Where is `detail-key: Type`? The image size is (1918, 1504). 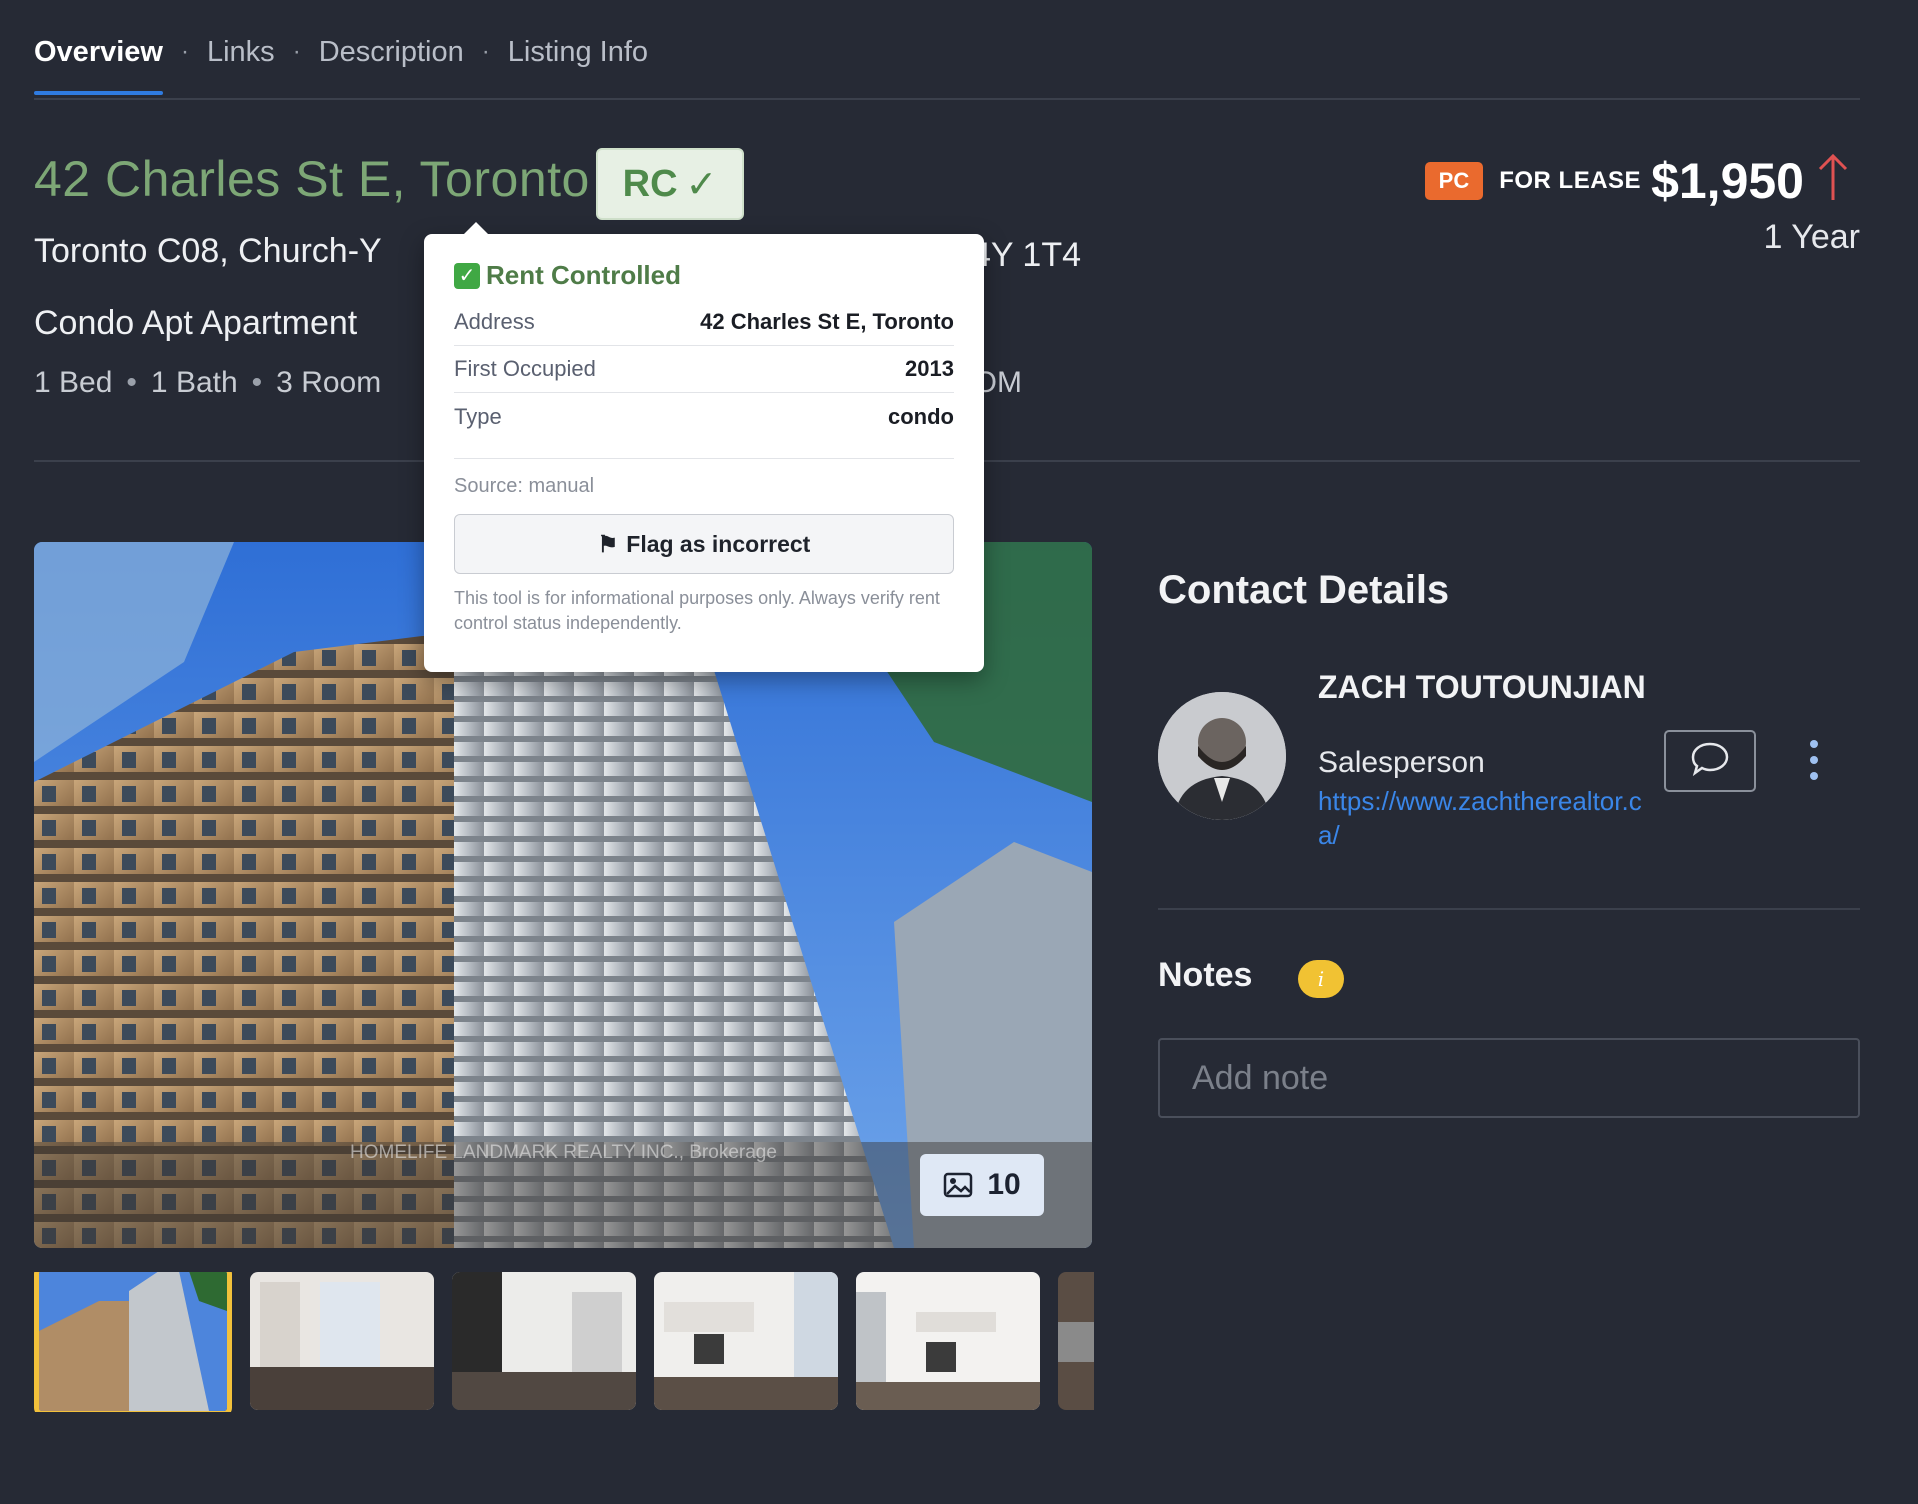 detail-key: Type is located at coordinates (478, 416).